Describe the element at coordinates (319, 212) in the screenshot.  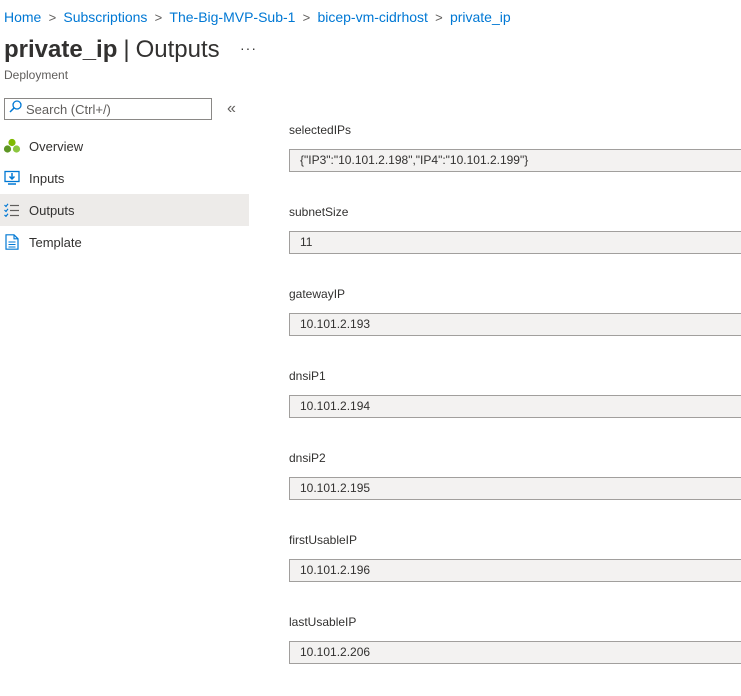
I see `output-label: subnetSize` at that location.